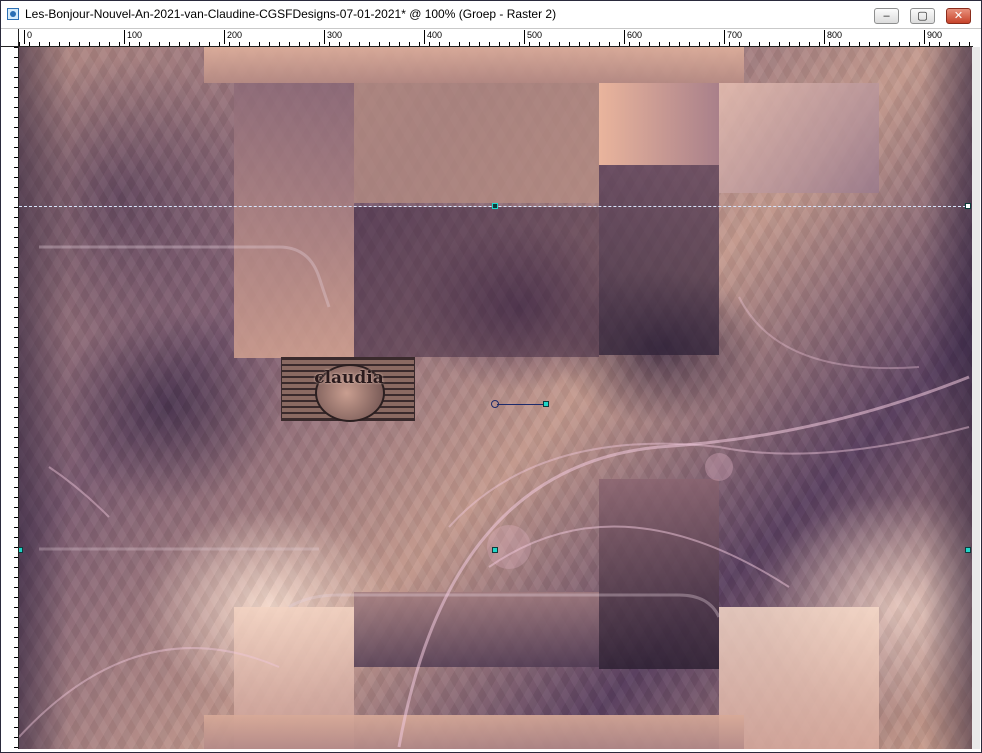 The image size is (982, 753). I want to click on ruler-tick: 800, so click(833, 37).